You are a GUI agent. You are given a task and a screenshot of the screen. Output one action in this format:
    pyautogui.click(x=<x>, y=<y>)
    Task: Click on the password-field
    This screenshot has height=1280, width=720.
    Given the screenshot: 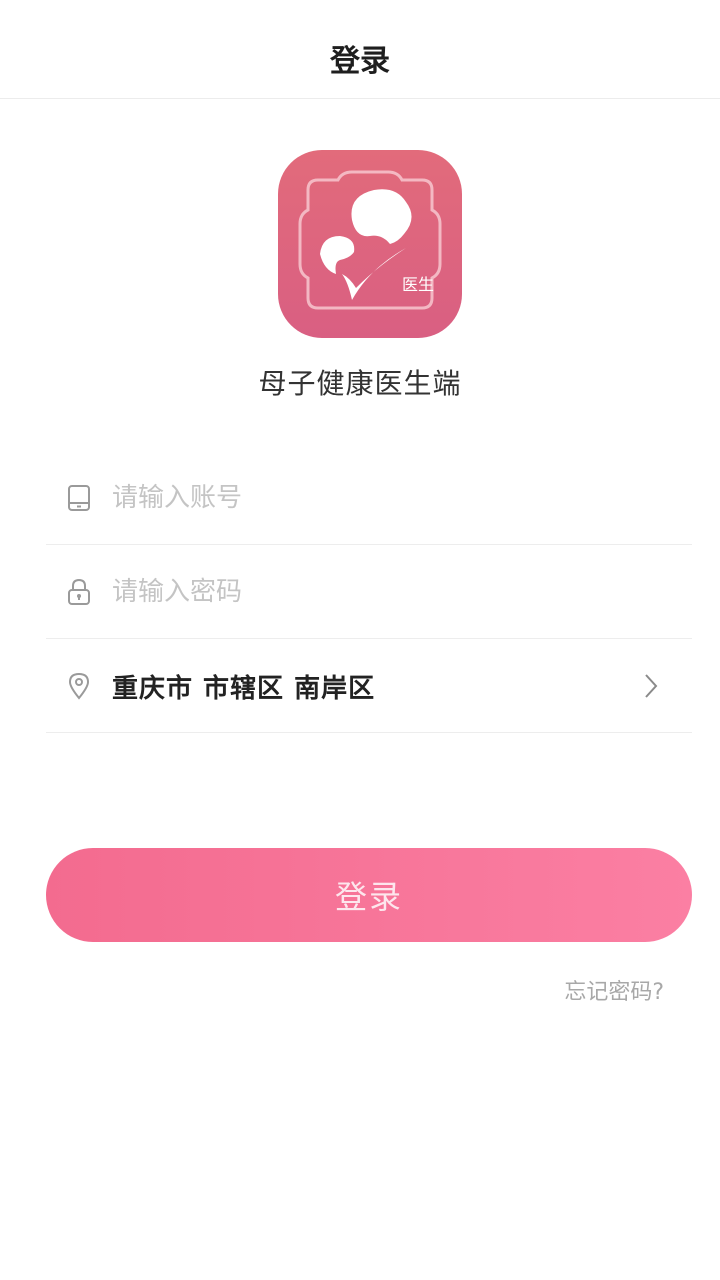 What is the action you would take?
    pyautogui.click(x=369, y=592)
    